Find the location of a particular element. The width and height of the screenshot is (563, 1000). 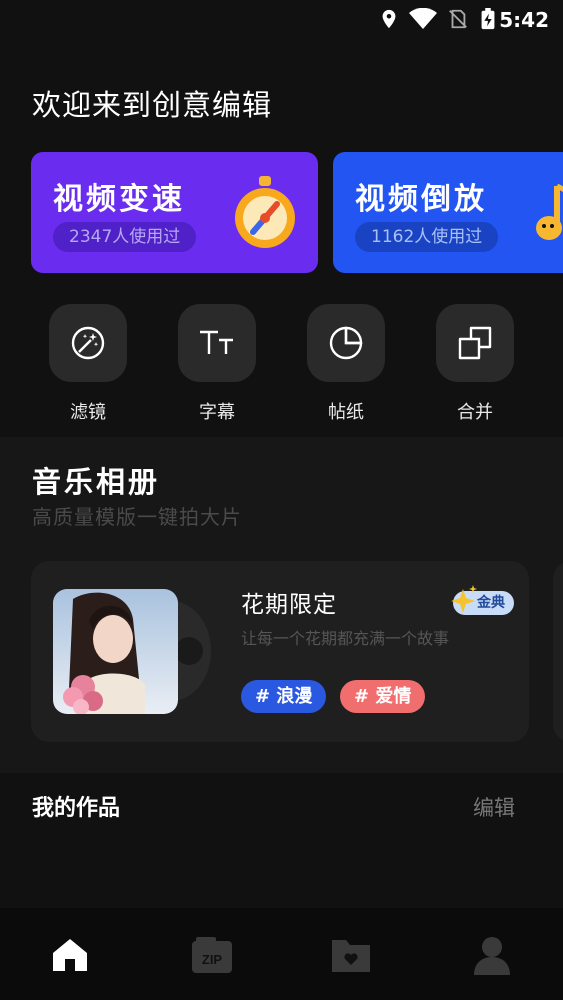

user-icon is located at coordinates (492, 956).